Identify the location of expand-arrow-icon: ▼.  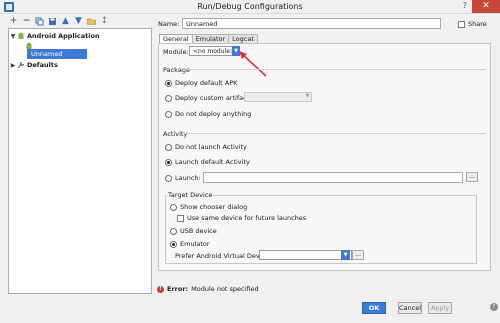
(13, 36).